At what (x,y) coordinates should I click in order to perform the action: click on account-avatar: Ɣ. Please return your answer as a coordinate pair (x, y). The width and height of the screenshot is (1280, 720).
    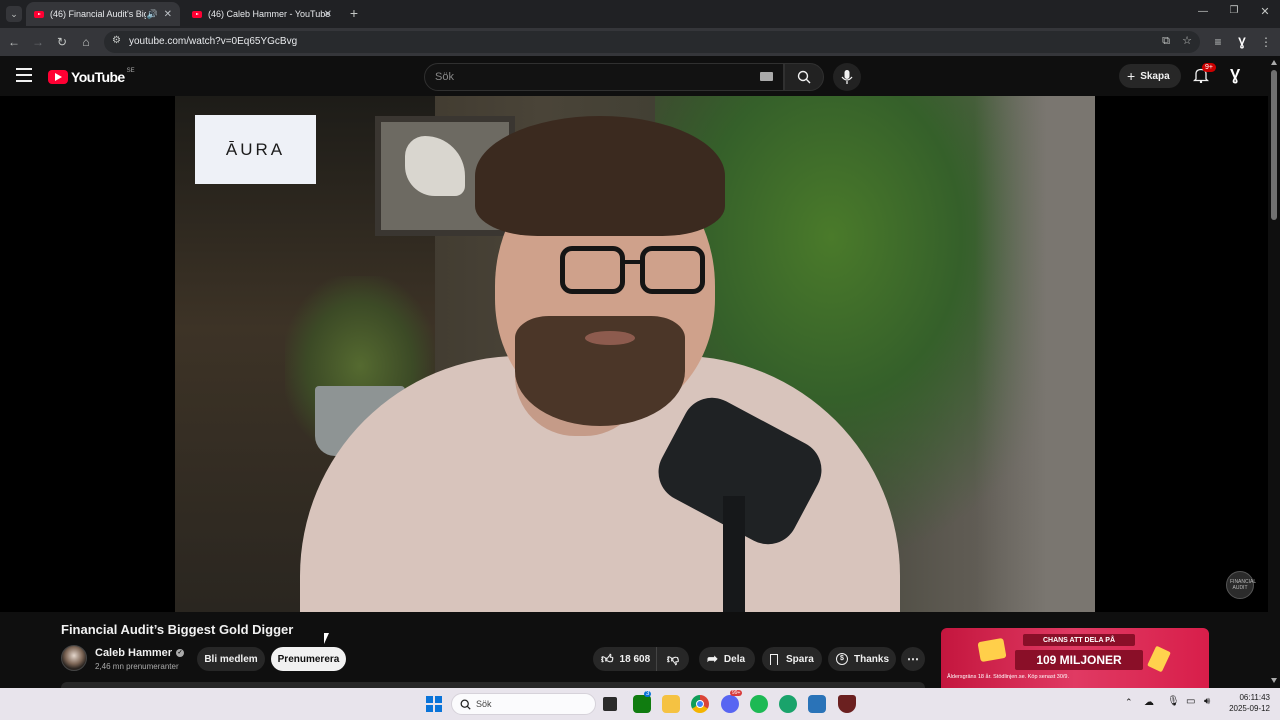
    Looking at the image, I should click on (1240, 77).